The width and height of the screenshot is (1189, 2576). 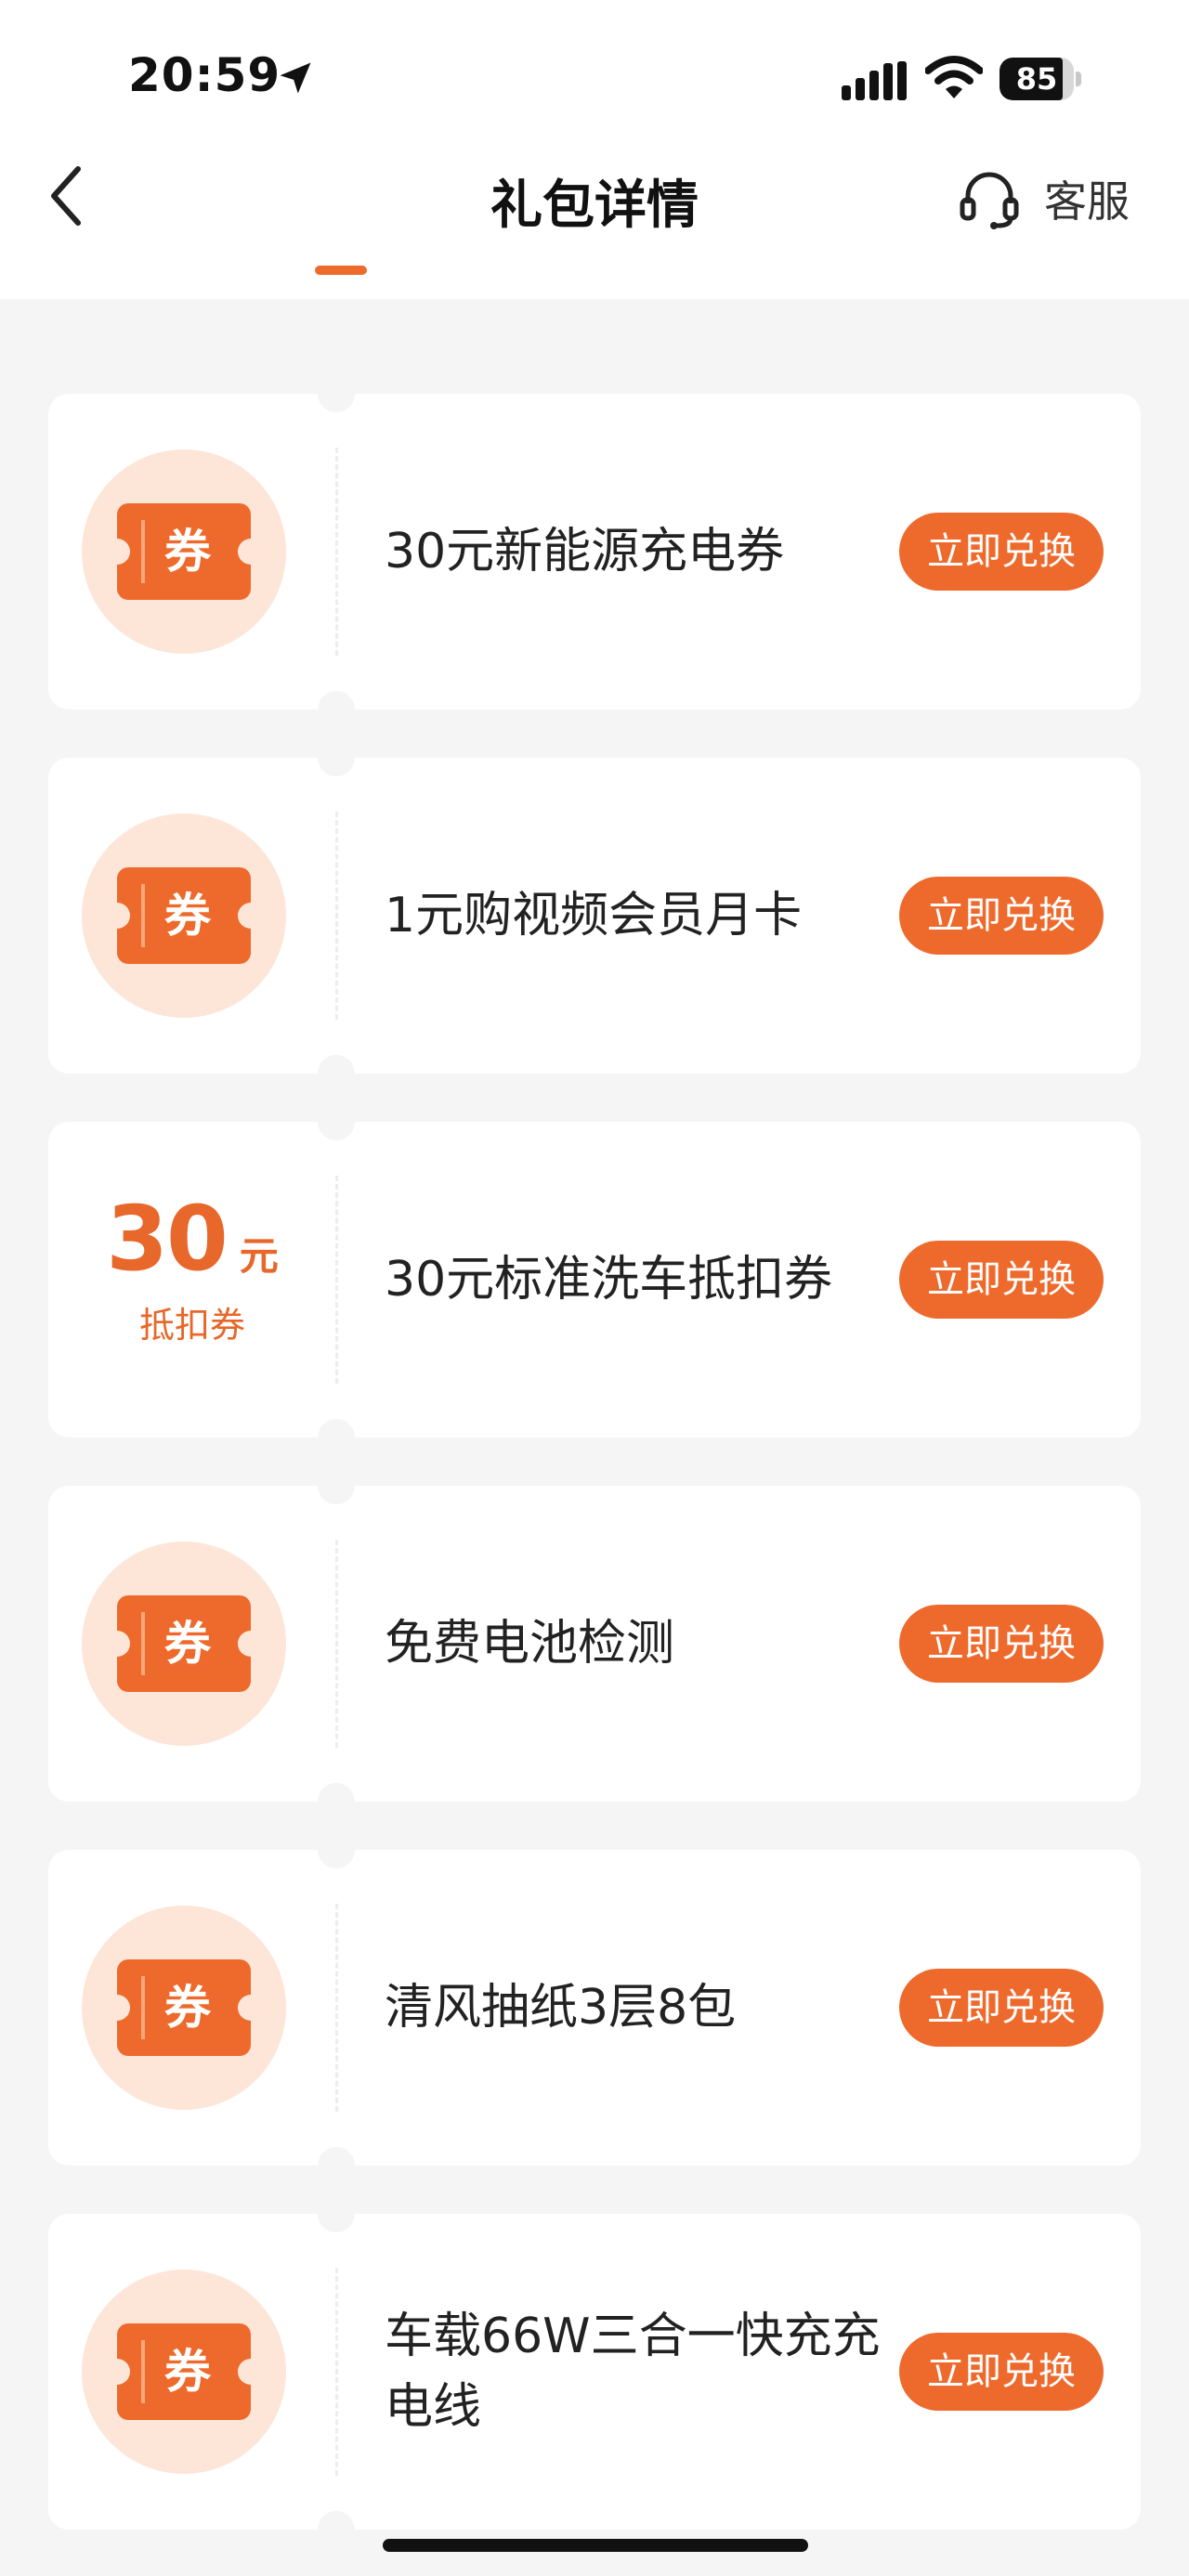 I want to click on status-time: 20:59, so click(x=204, y=75).